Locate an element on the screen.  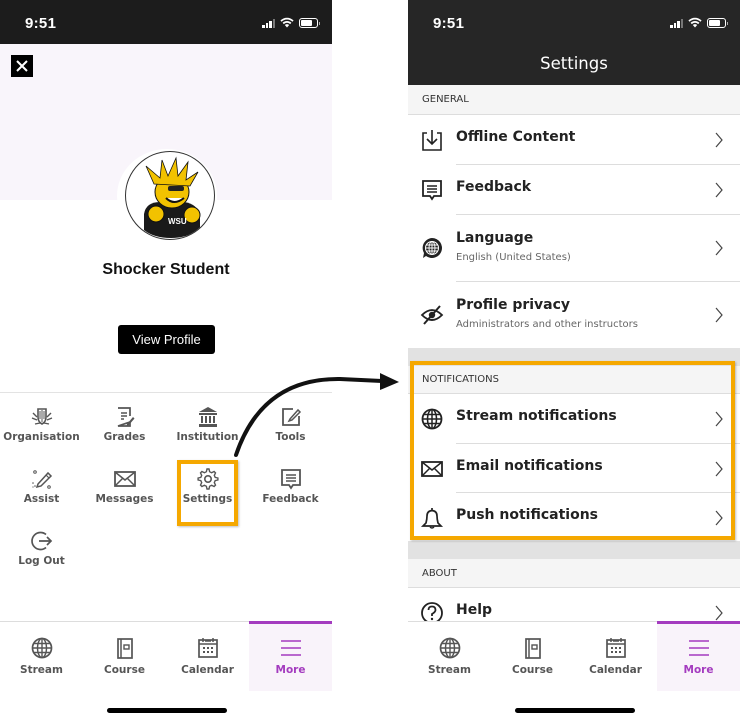
menu-item-messages: Messages is located at coordinates (124, 486).